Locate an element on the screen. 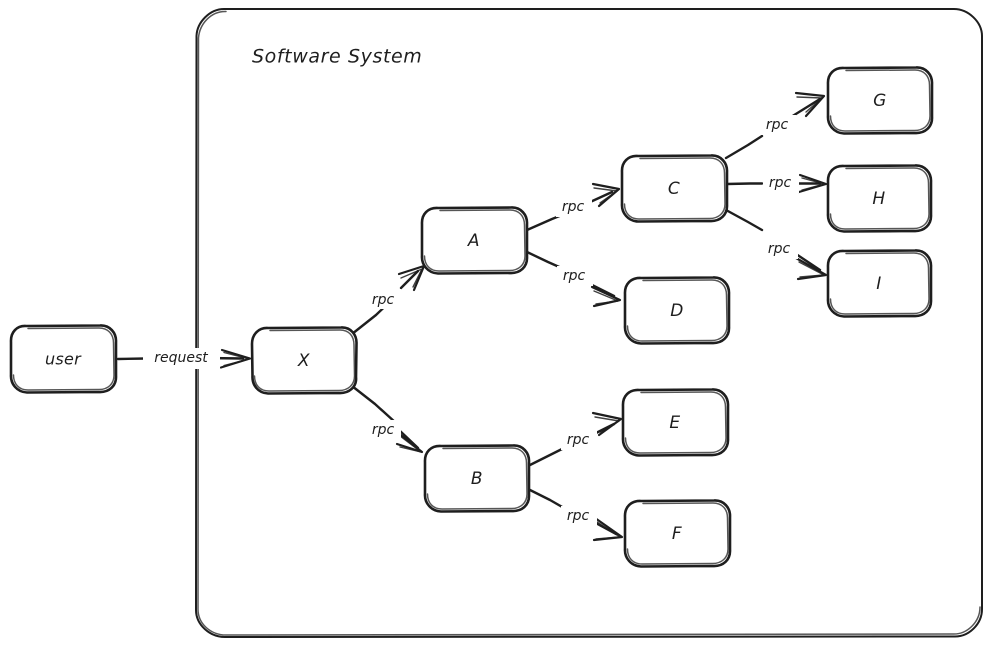  node-label: G is located at coordinates (880, 101).